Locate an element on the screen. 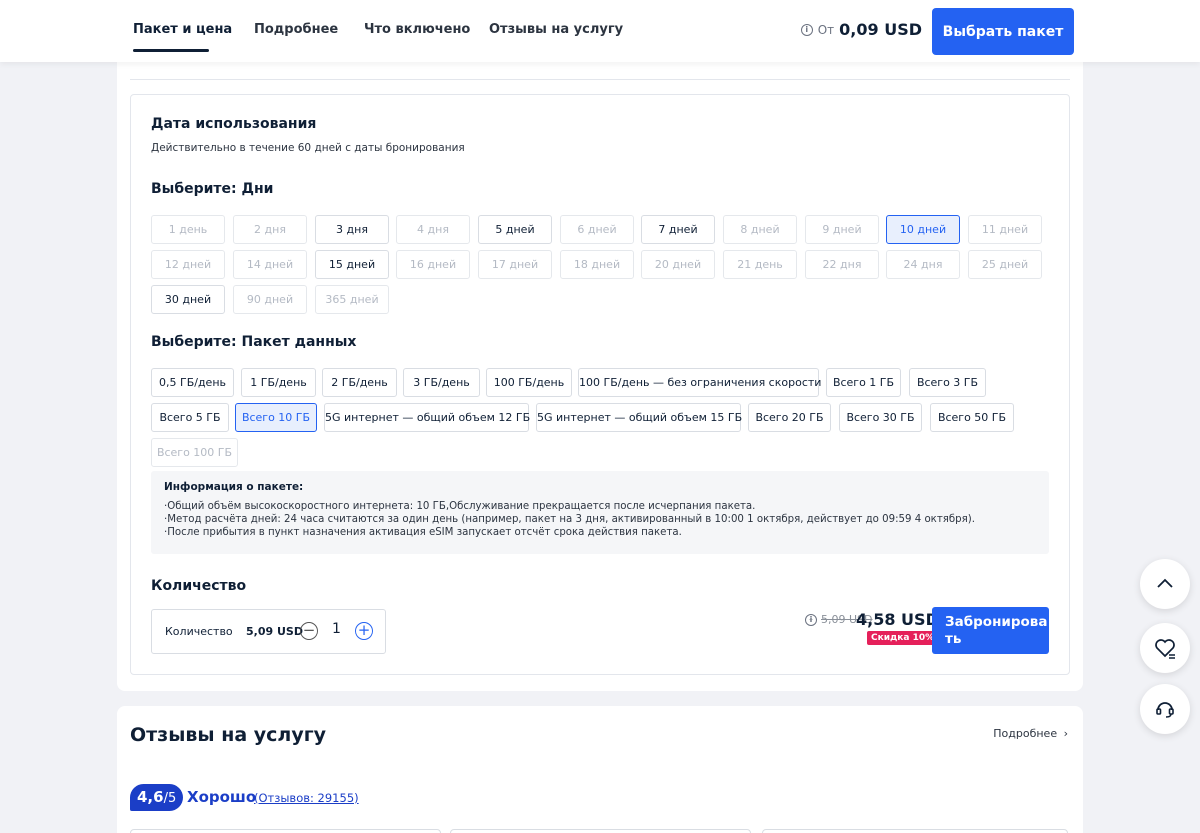 The image size is (1200, 833). package-option: 5G интернет — общий объем 12 ГБ is located at coordinates (427, 417).